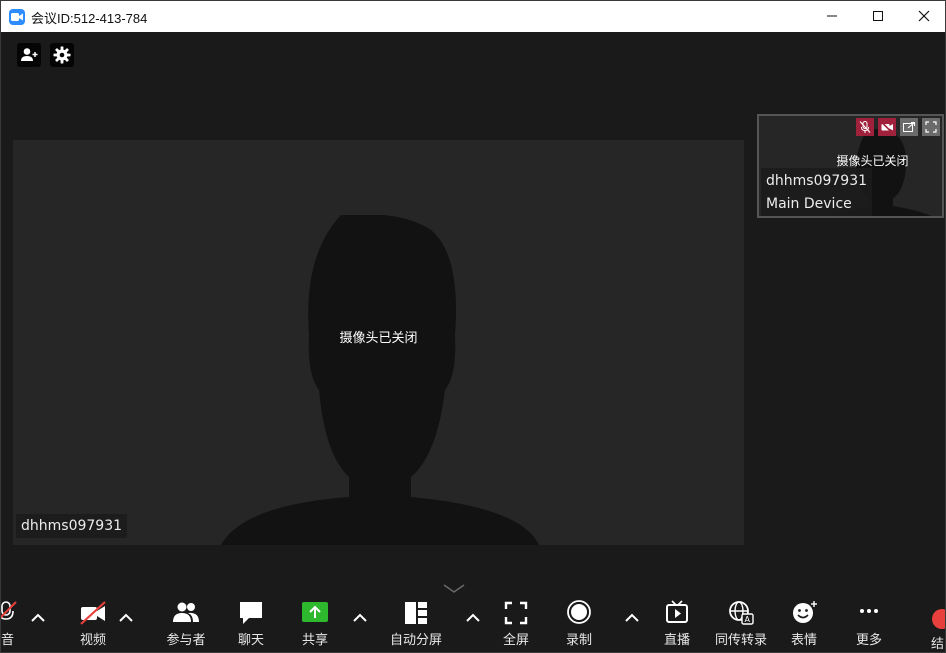  I want to click on minimize-button, so click(832, 16).